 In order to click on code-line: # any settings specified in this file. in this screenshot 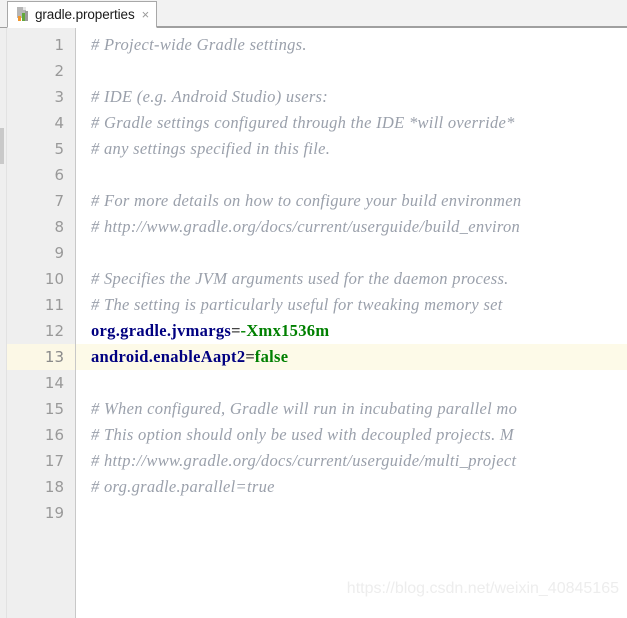, I will do `click(351, 149)`.